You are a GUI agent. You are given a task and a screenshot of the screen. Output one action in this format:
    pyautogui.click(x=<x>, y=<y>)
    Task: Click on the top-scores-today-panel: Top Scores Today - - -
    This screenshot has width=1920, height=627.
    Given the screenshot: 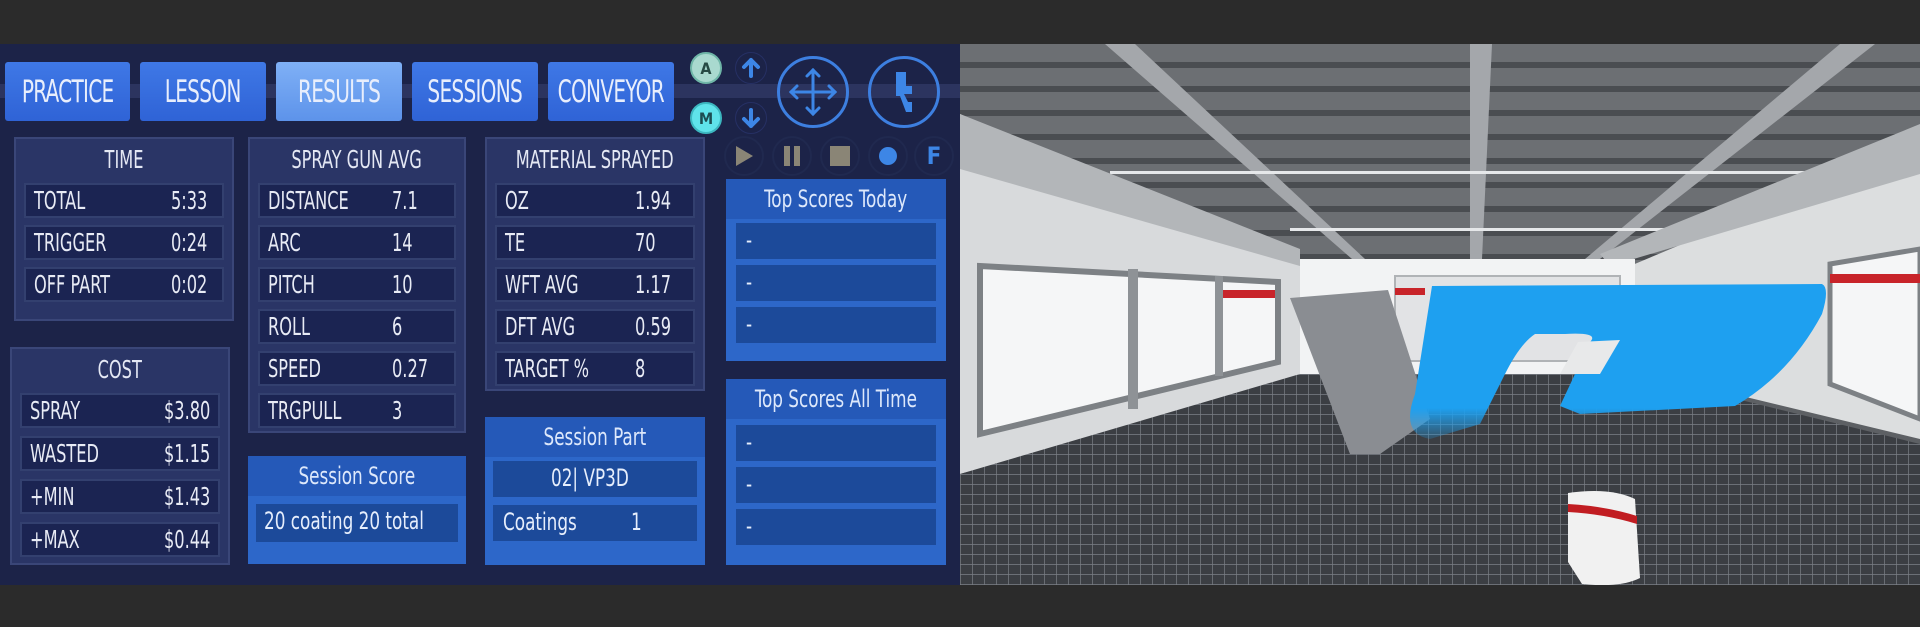 What is the action you would take?
    pyautogui.click(x=836, y=270)
    